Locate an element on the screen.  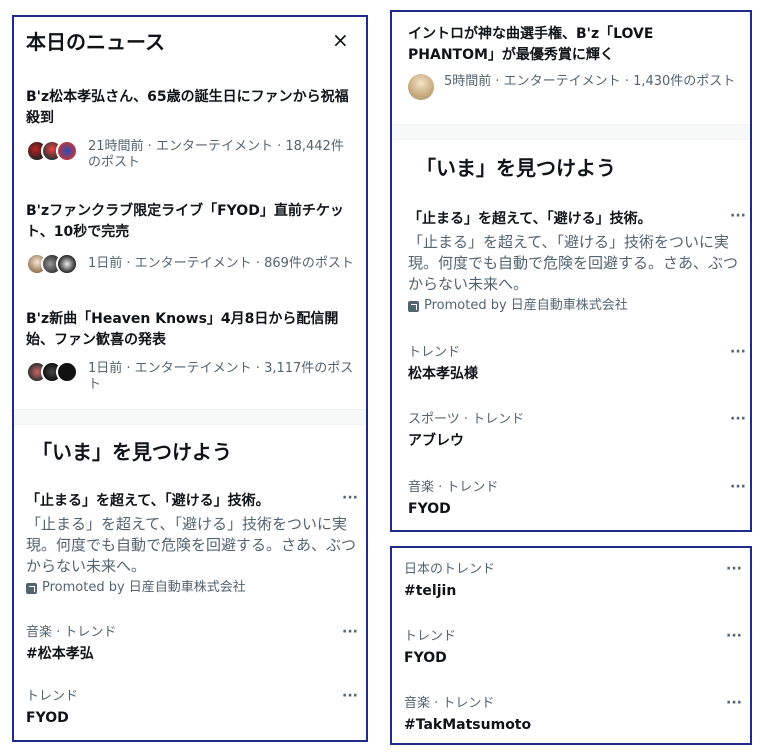
trend-category: 日本のトレンド is located at coordinates (450, 569).